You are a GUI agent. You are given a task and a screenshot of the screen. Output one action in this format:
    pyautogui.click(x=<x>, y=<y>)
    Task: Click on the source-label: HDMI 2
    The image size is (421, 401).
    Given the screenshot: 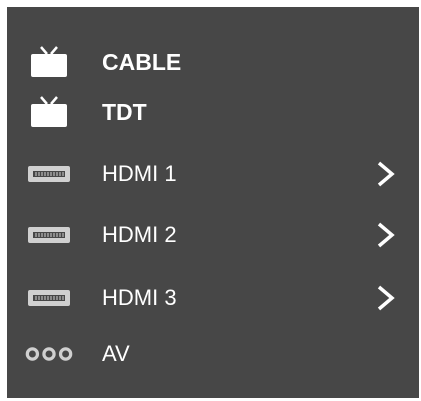 What is the action you would take?
    pyautogui.click(x=139, y=234)
    